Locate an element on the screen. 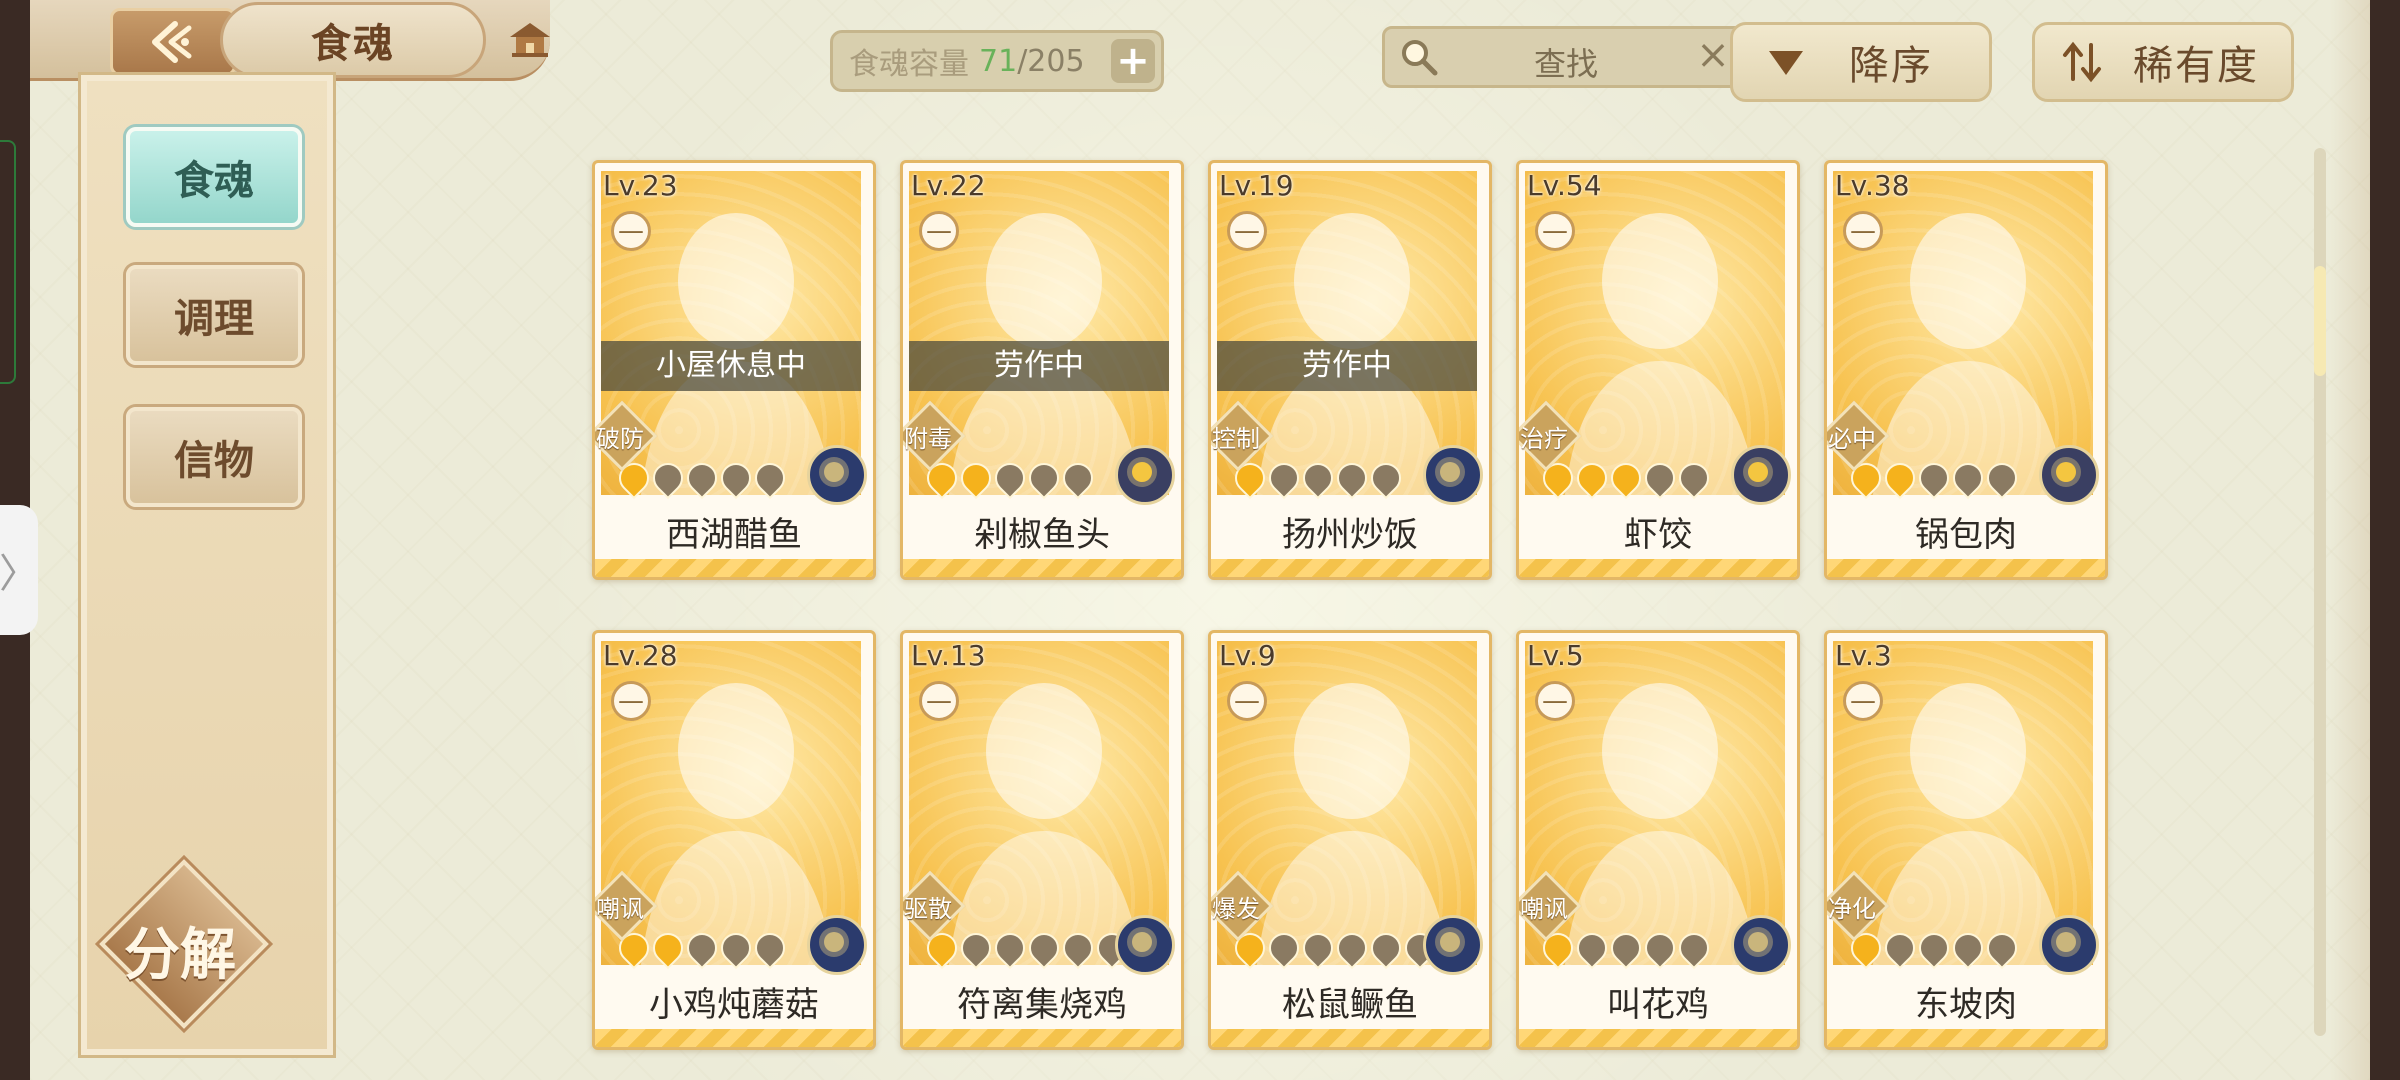  card-level: Lv.5 is located at coordinates (1555, 655).